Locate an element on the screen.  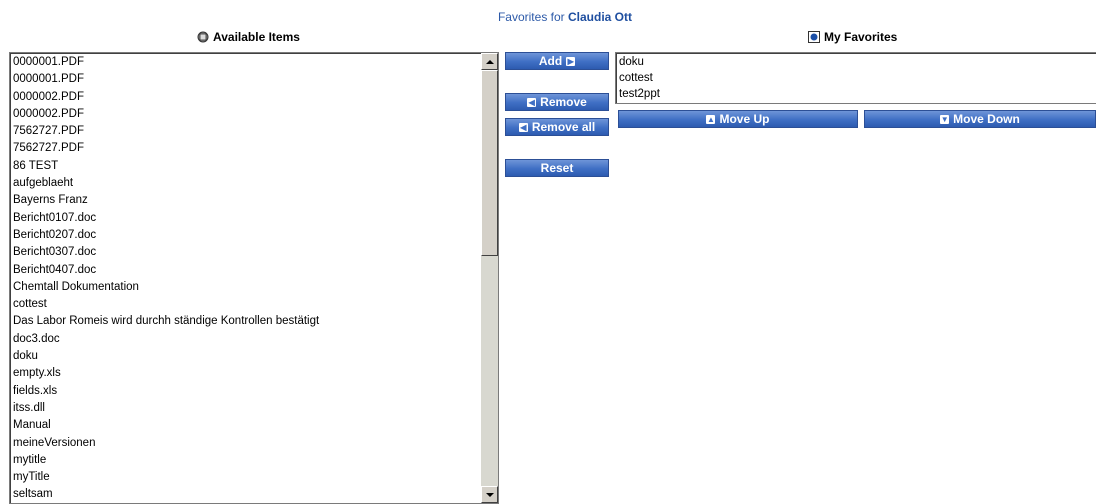
list-item: fields.xls is located at coordinates (246, 391).